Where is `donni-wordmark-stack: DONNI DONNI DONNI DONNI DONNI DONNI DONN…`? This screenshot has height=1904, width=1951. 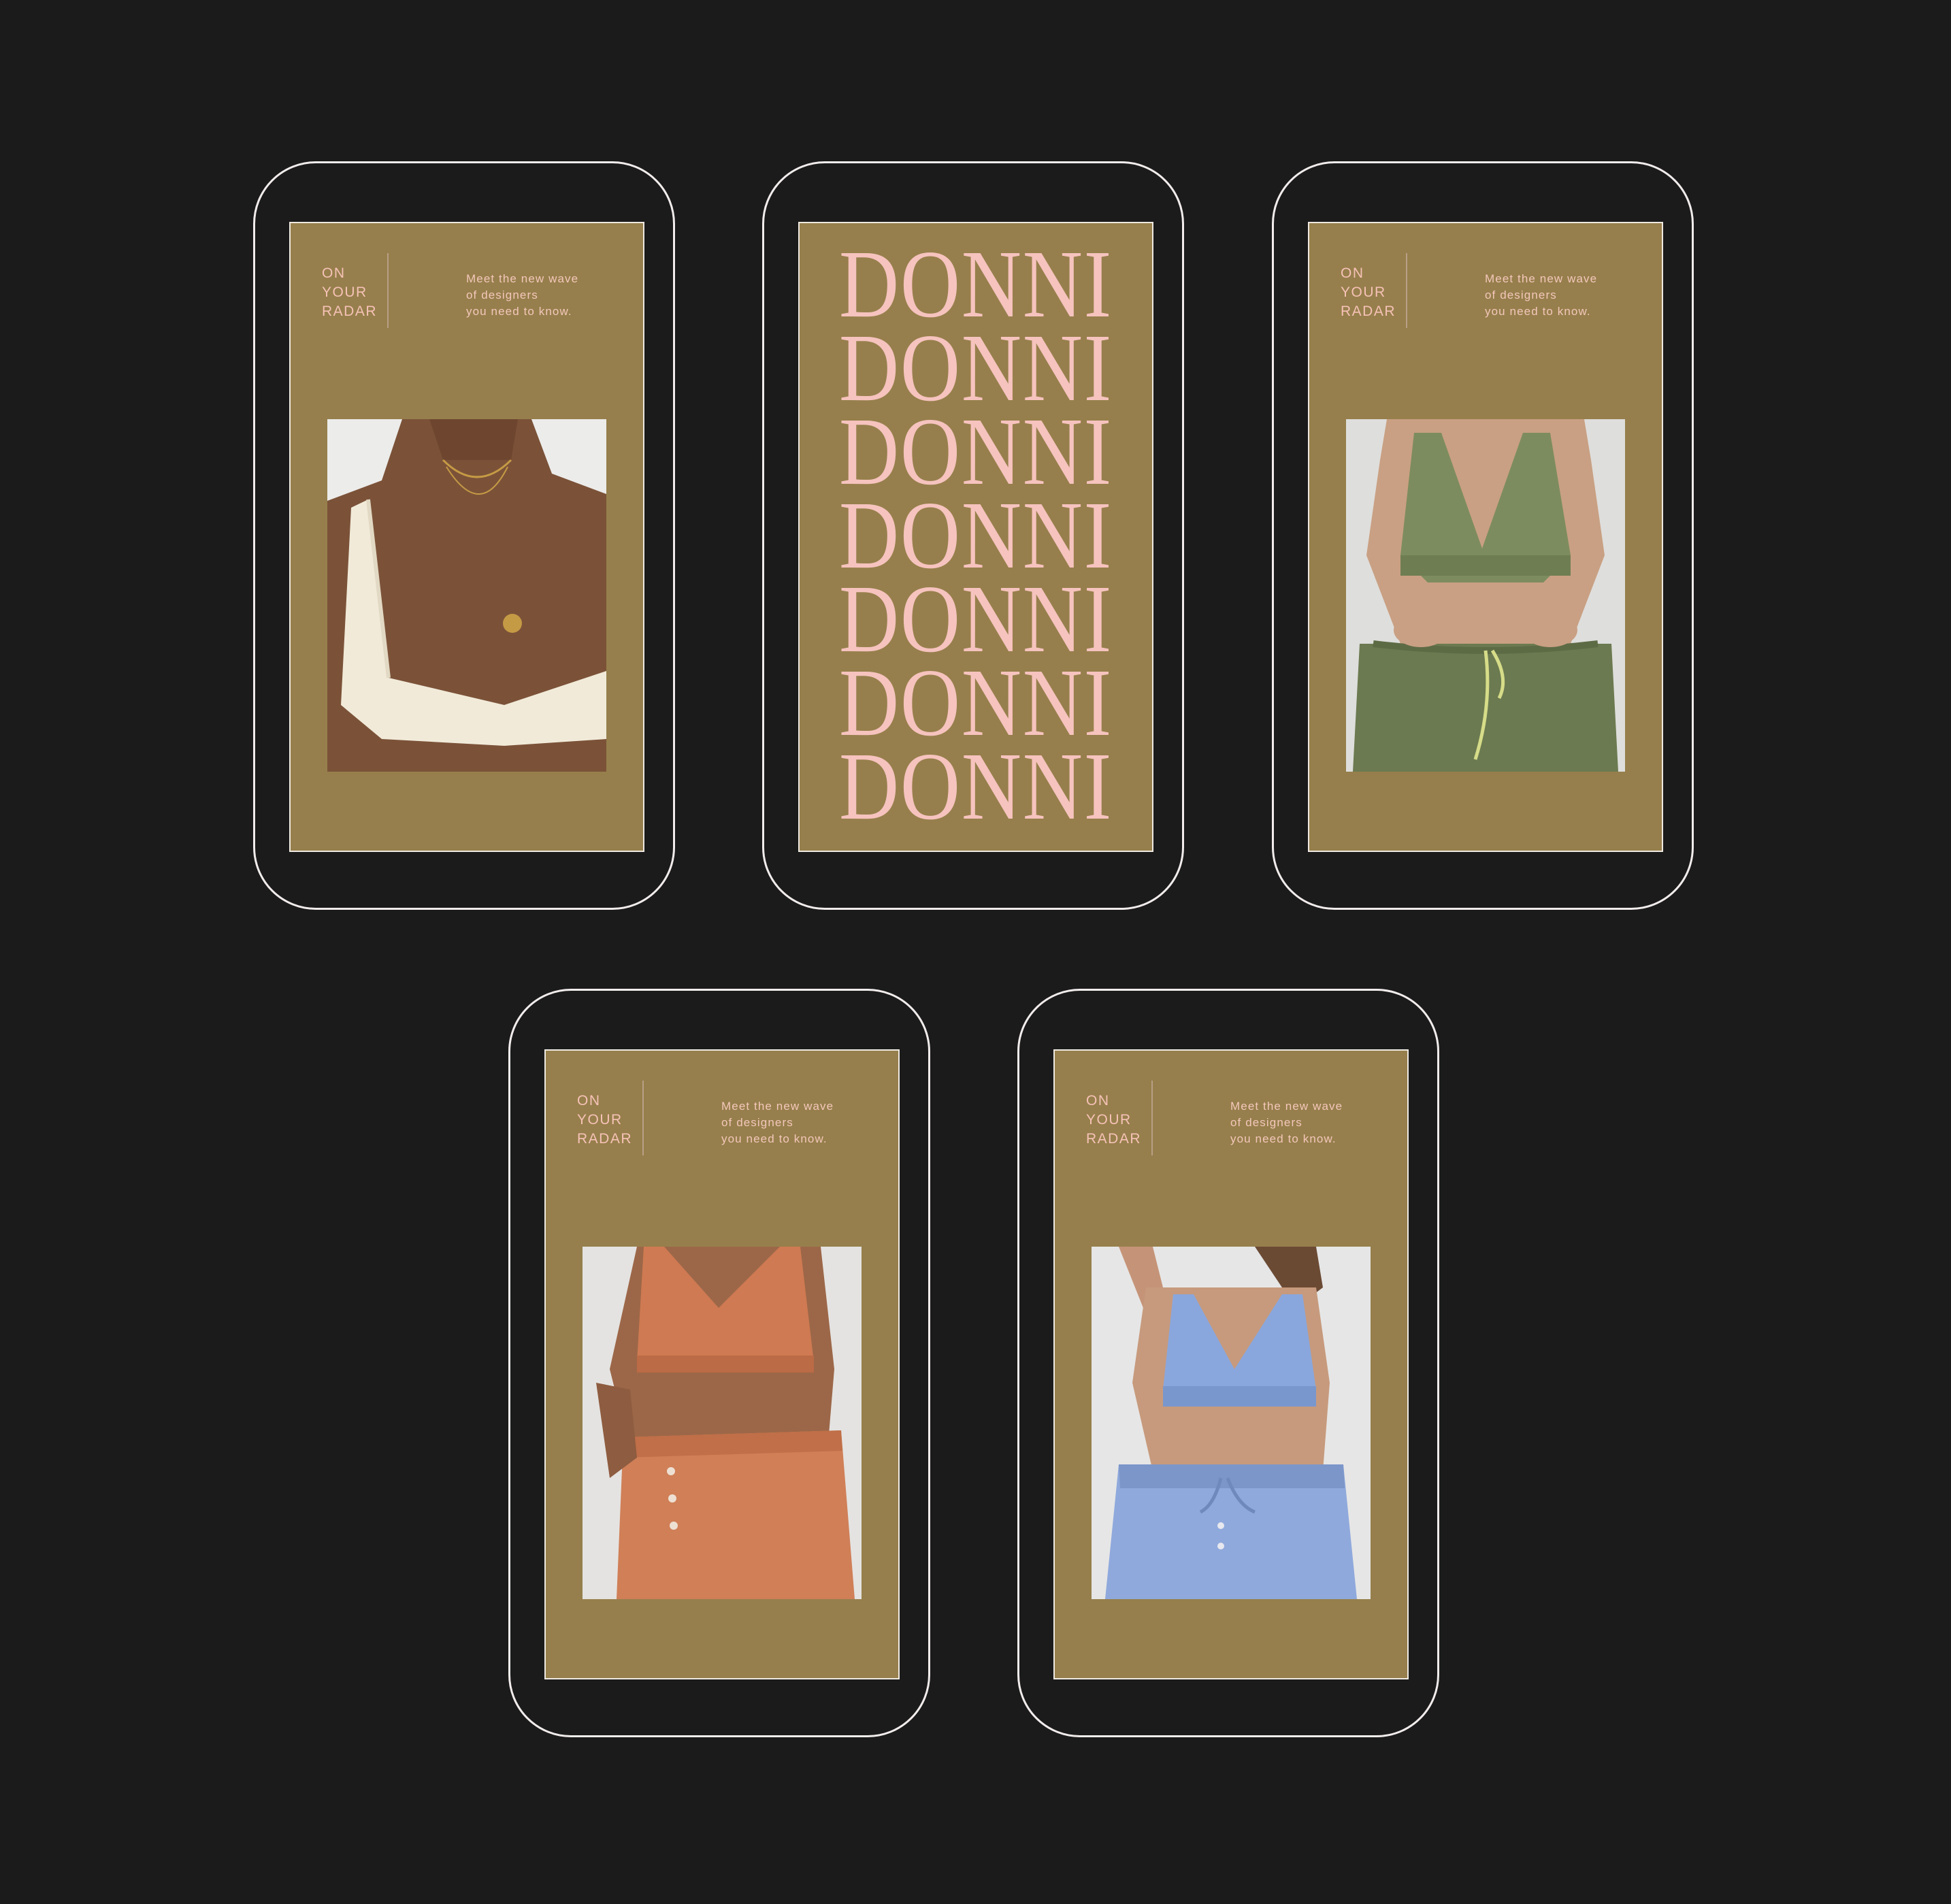
donni-wordmark-stack: DONNI DONNI DONNI DONNI DONNI DONNI DONN… is located at coordinates (976, 538).